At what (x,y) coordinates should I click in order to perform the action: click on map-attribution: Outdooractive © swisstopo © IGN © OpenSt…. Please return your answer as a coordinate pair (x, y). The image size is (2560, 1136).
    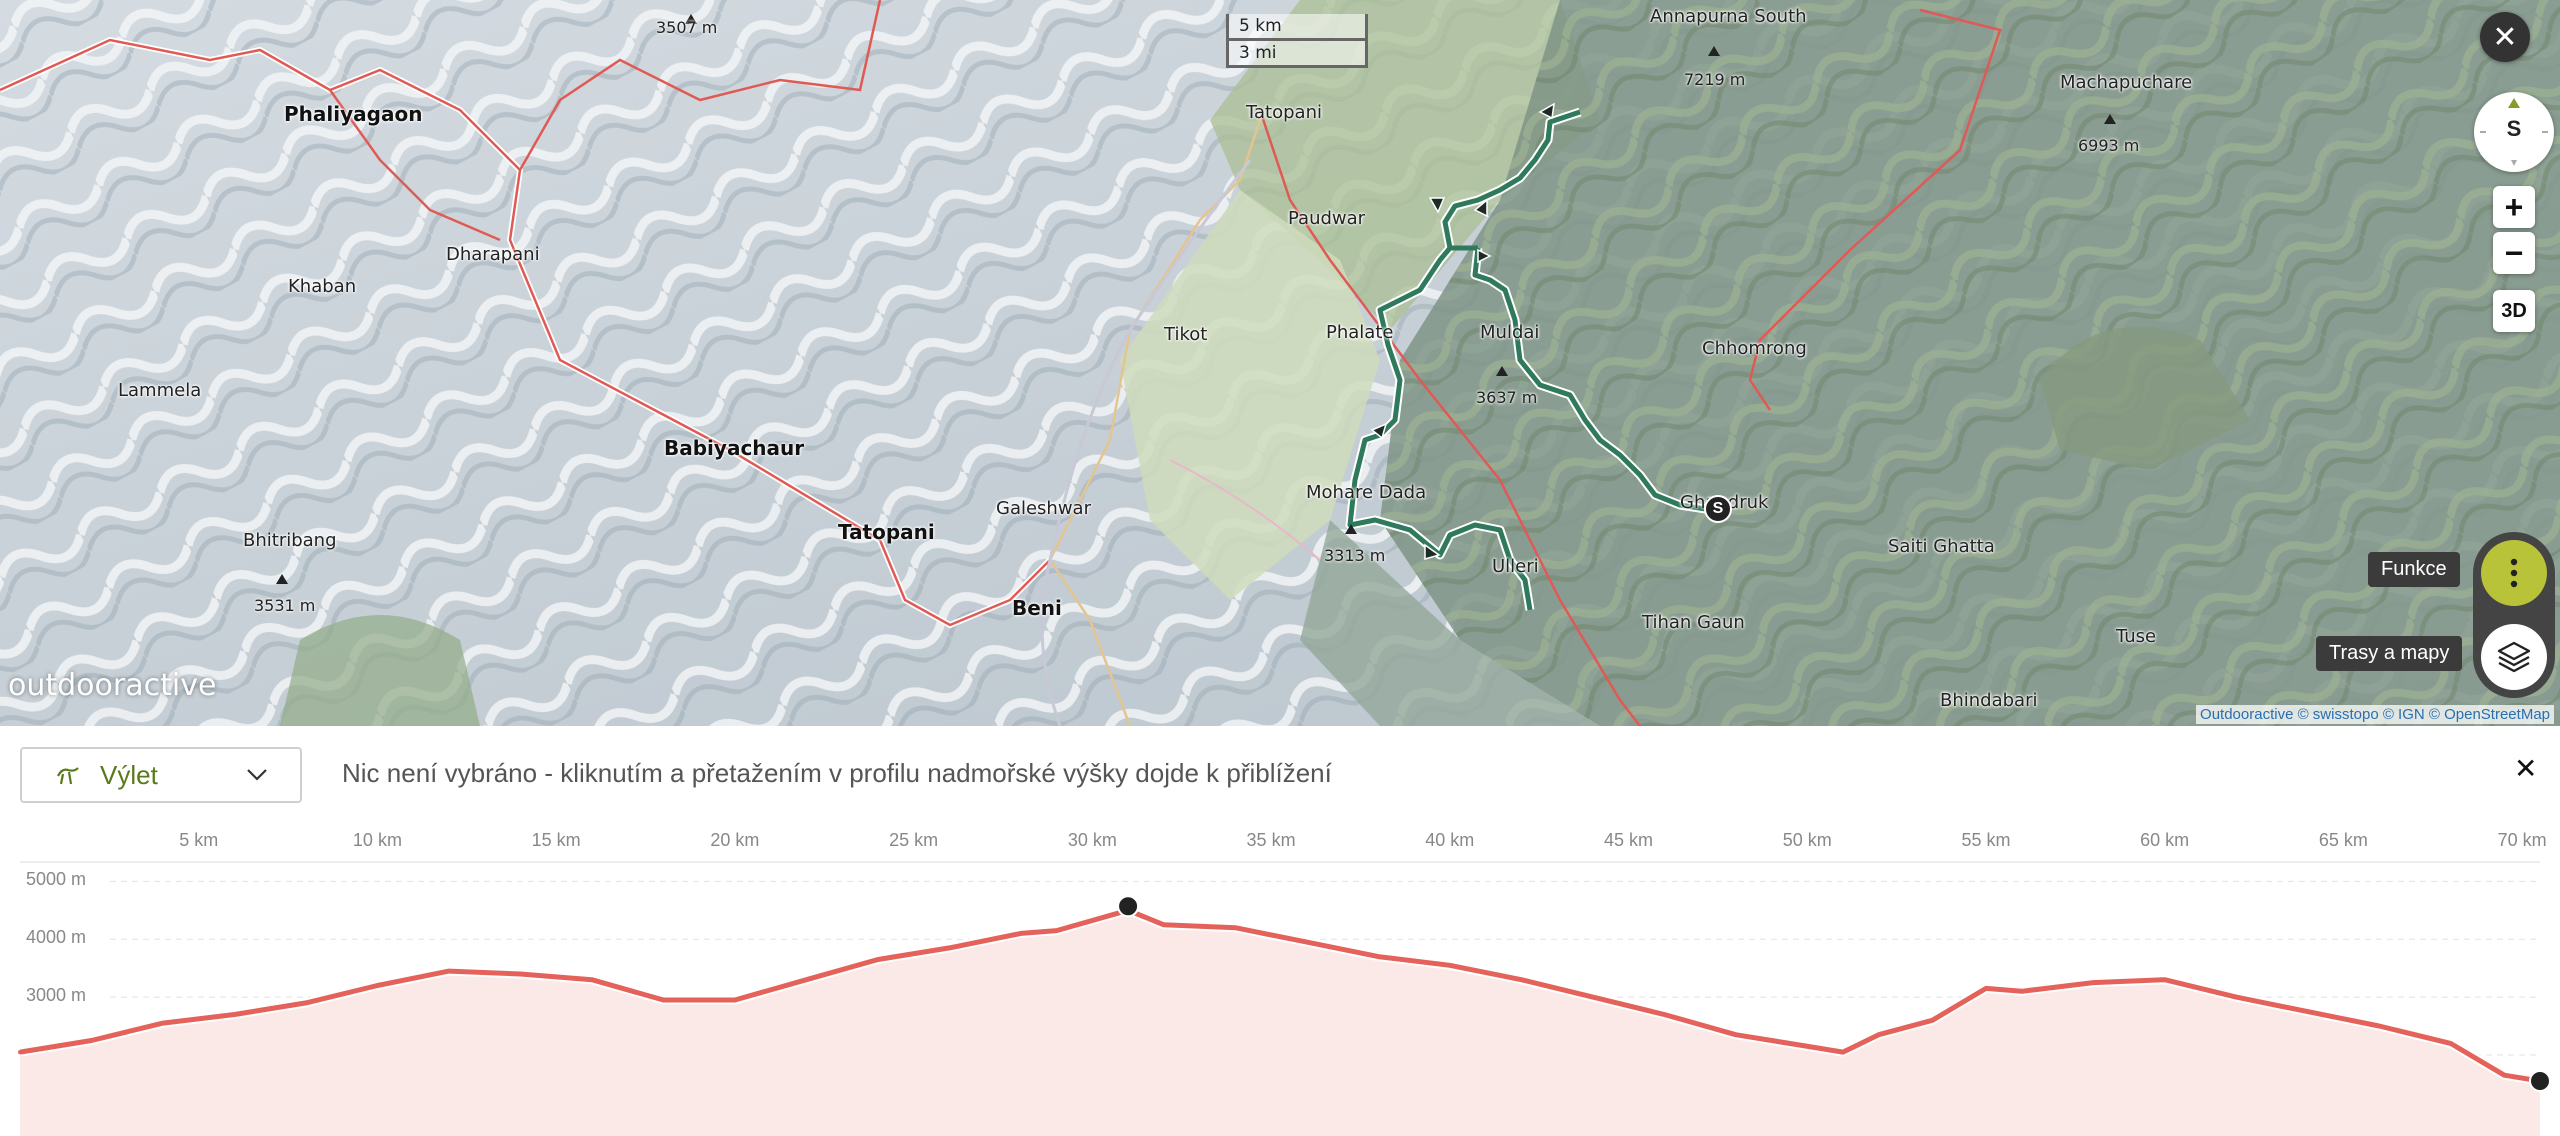
    Looking at the image, I should click on (2375, 714).